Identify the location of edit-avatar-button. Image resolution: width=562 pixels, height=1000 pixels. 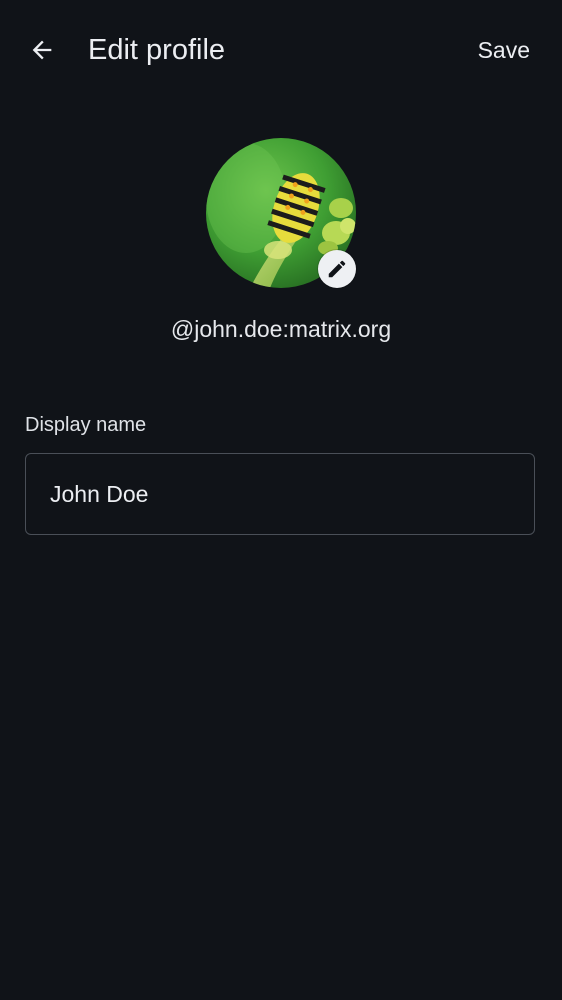
(337, 269).